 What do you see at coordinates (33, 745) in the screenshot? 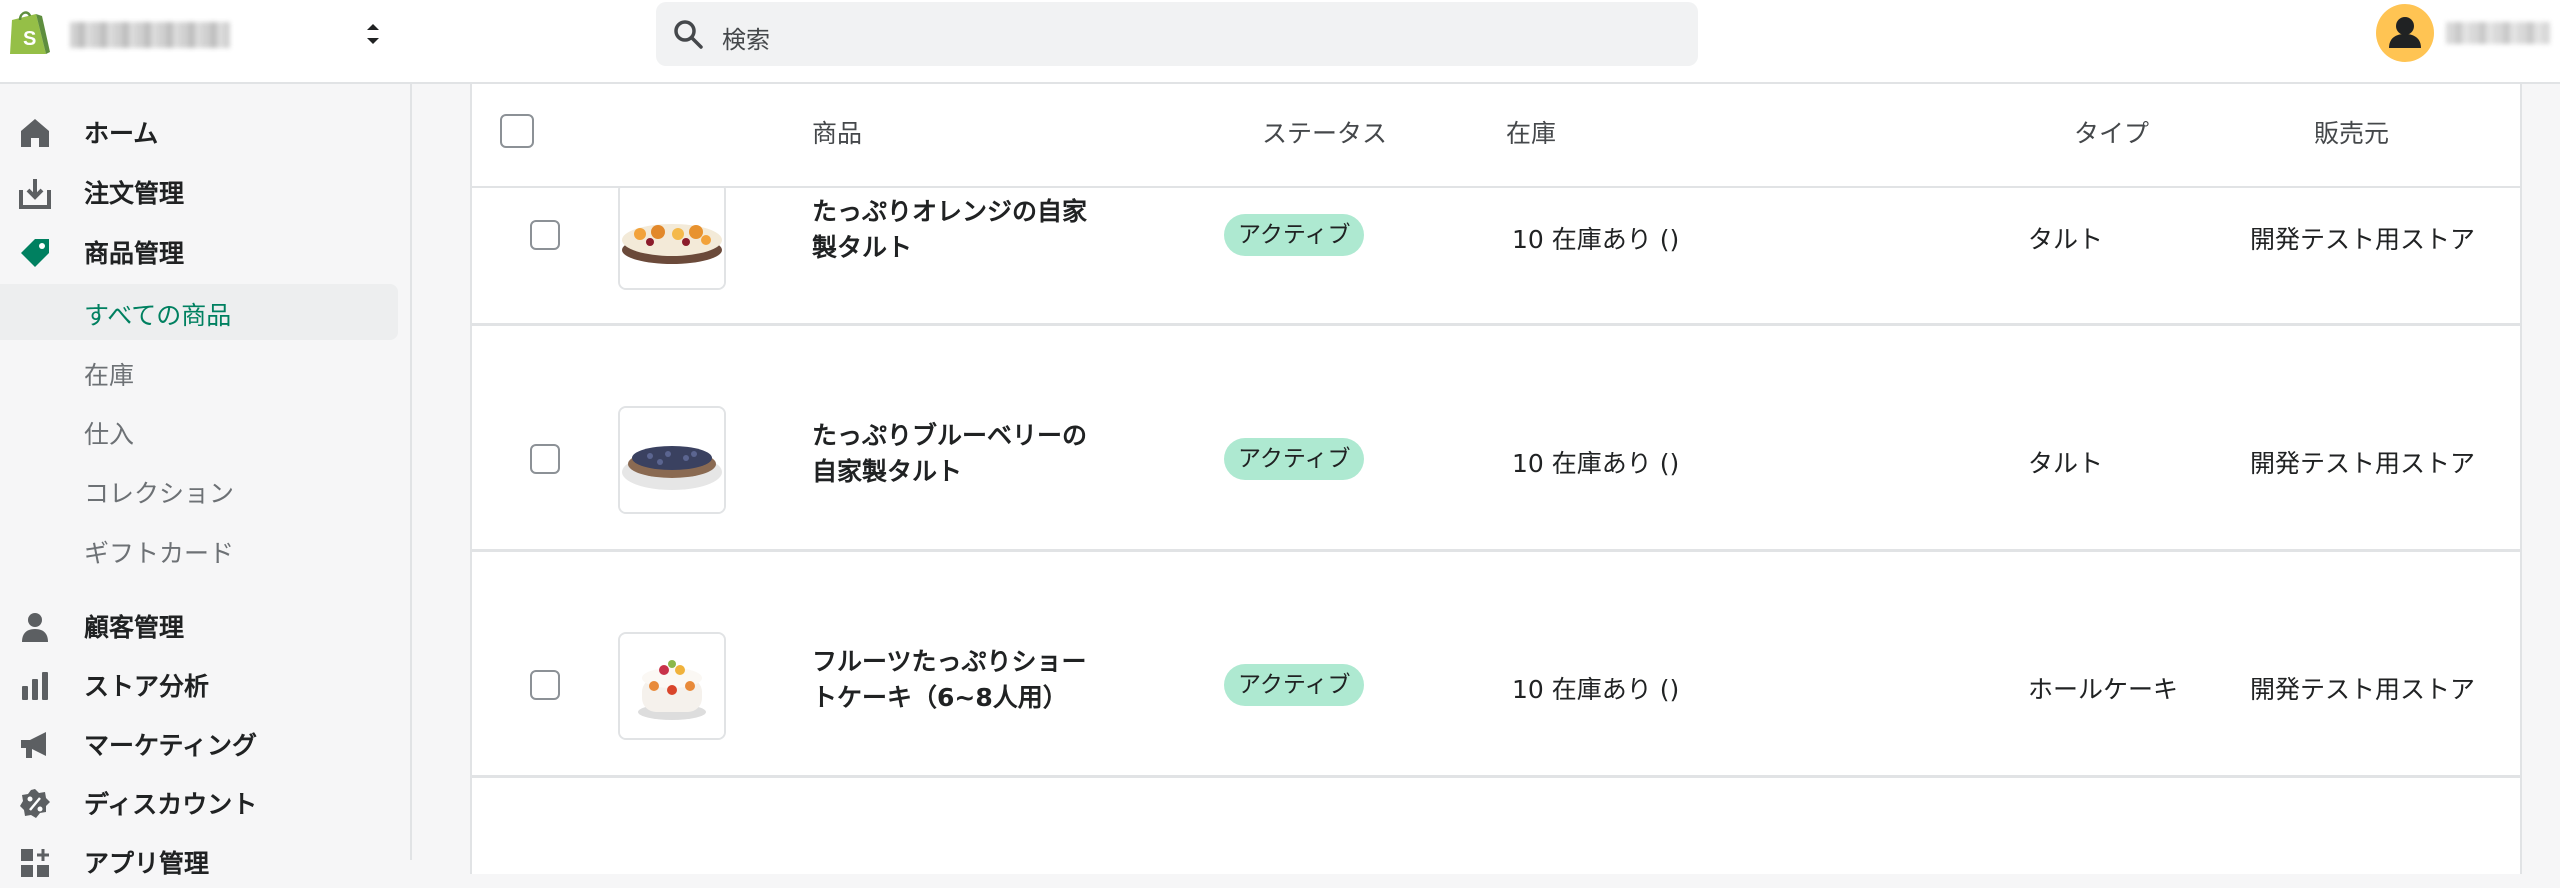
I see `megaphone-icon` at bounding box center [33, 745].